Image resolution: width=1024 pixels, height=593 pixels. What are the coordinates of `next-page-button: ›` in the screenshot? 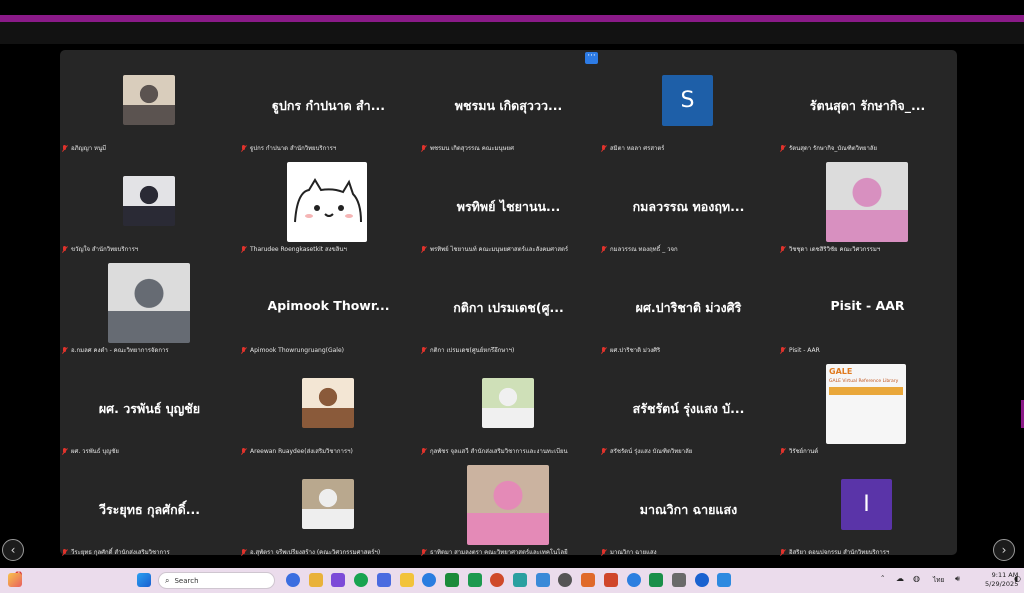 It's located at (1004, 550).